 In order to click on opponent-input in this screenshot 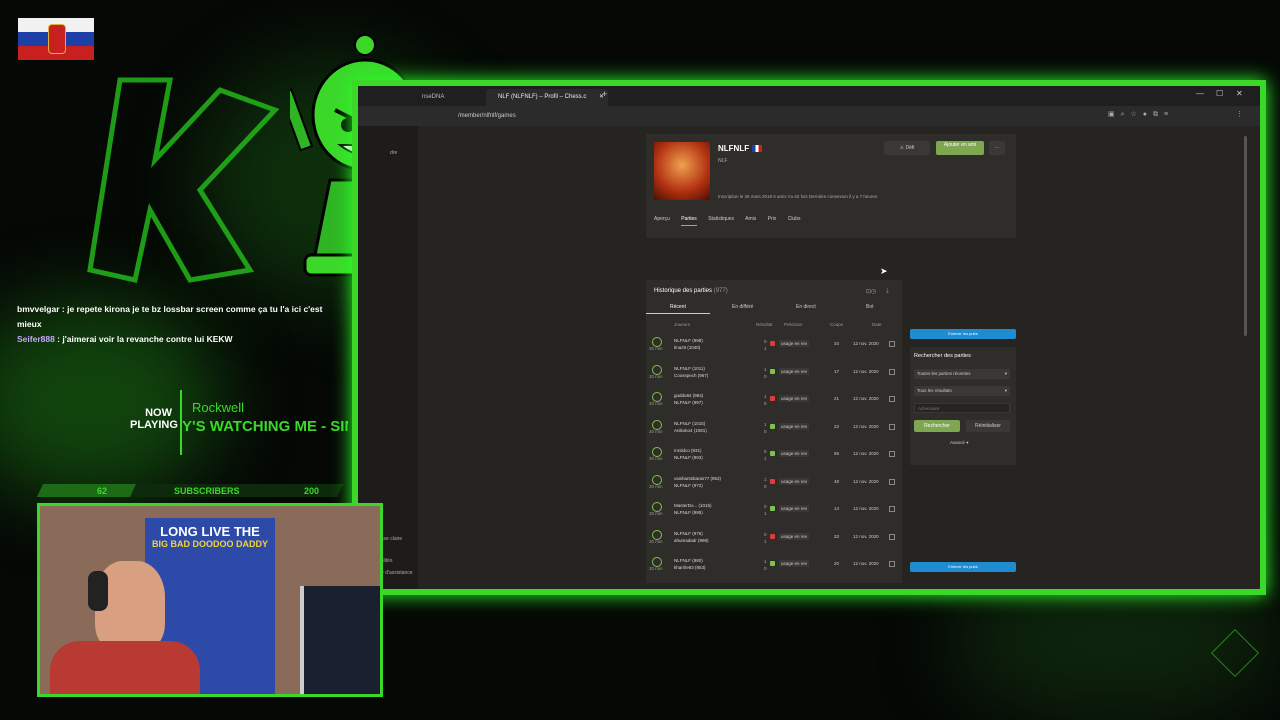, I will do `click(962, 408)`.